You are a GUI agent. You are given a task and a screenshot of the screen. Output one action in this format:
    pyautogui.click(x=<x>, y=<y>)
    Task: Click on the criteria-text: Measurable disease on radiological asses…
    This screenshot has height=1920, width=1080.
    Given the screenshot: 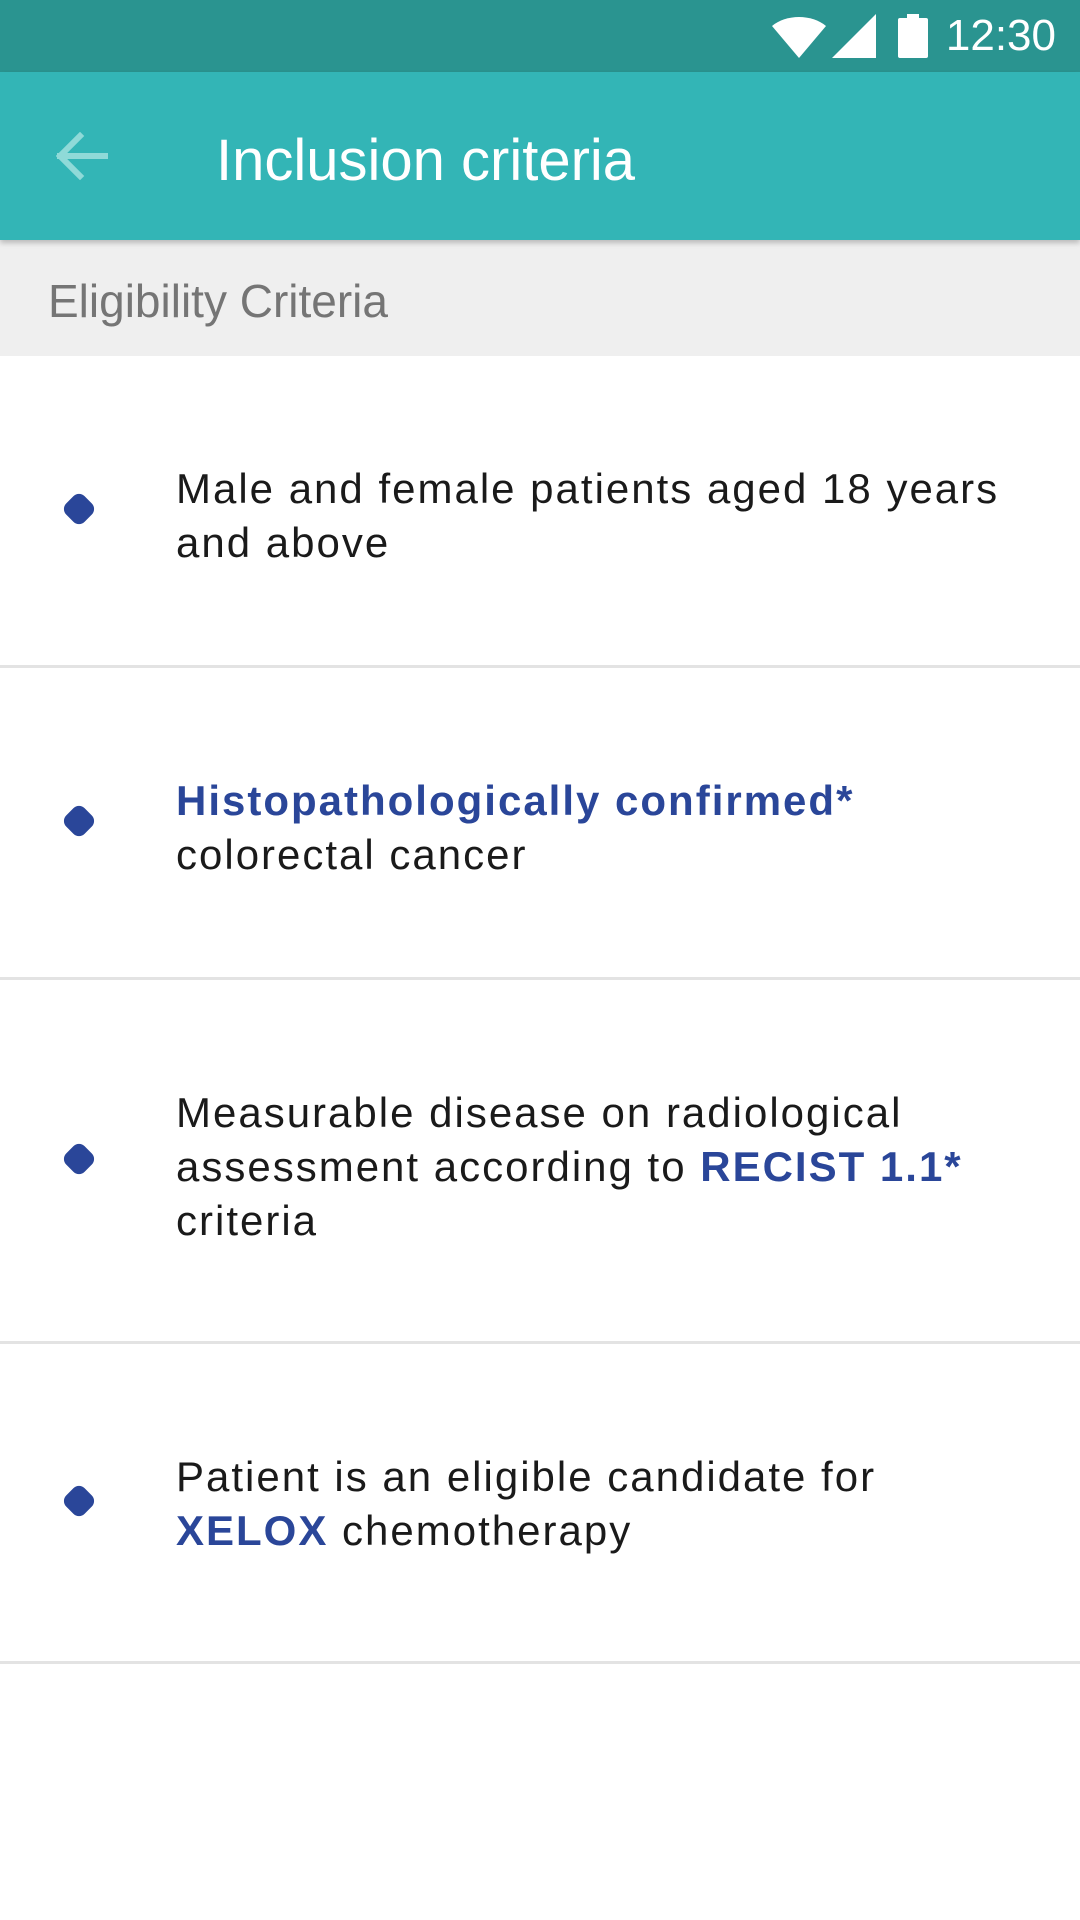 What is the action you would take?
    pyautogui.click(x=588, y=1167)
    